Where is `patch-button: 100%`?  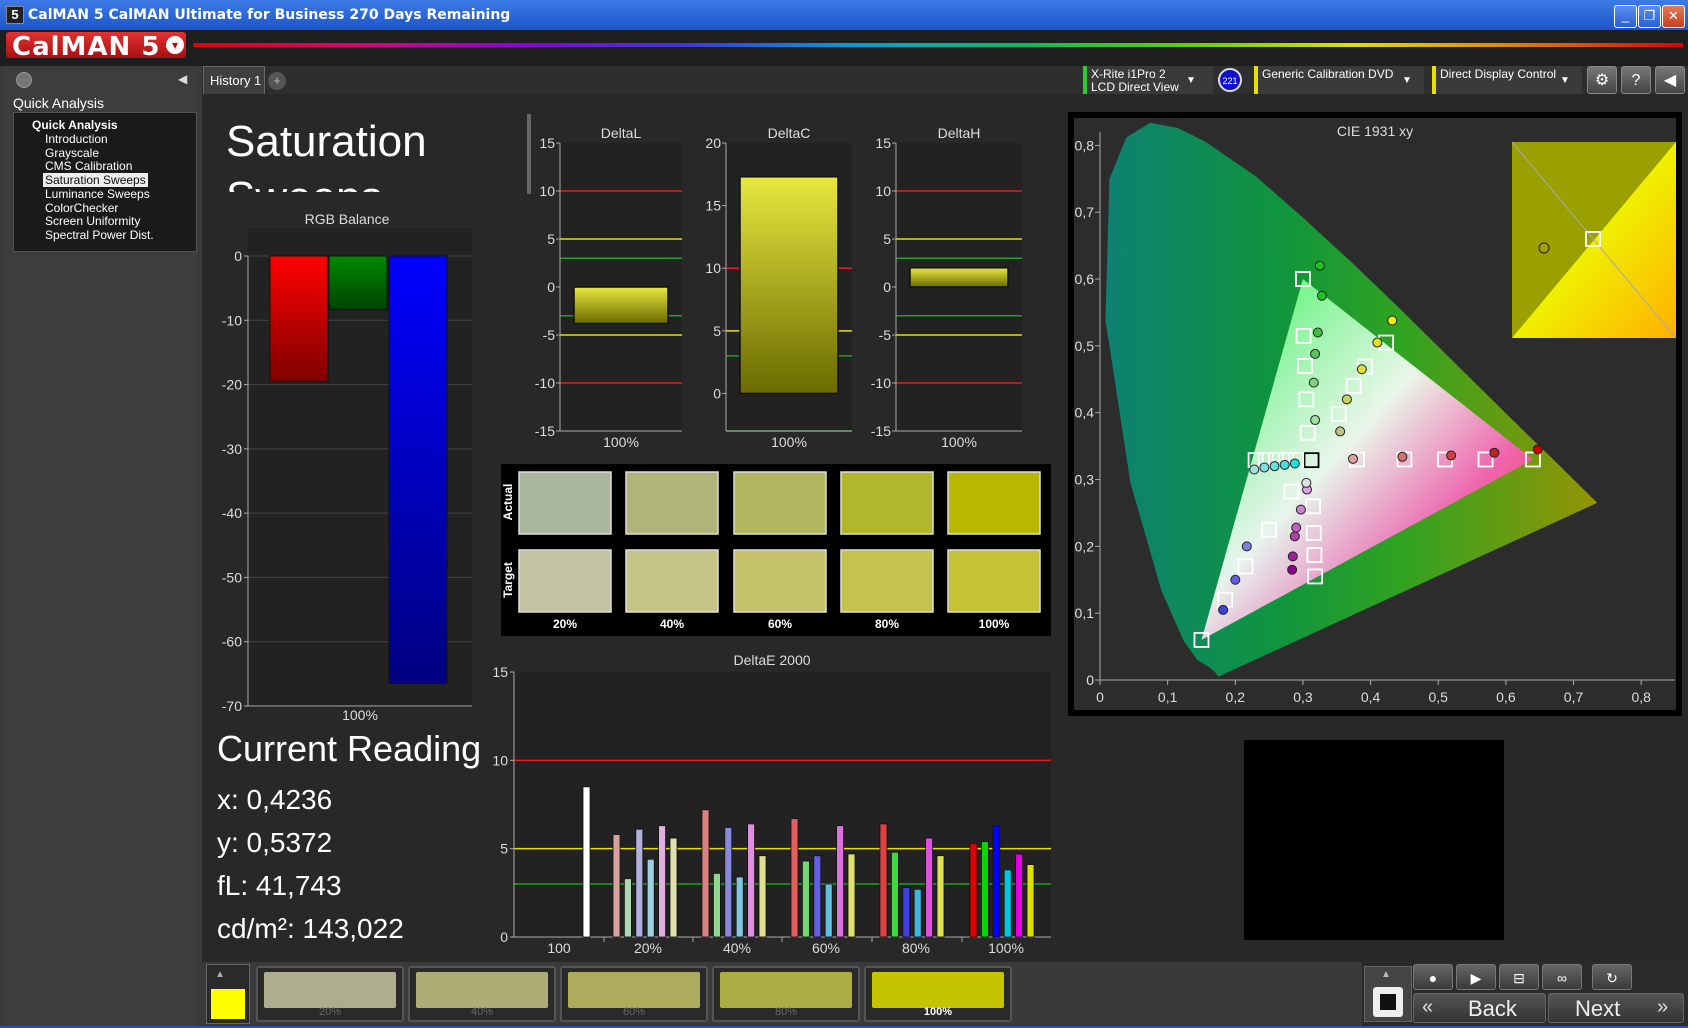 patch-button: 100% is located at coordinates (938, 994).